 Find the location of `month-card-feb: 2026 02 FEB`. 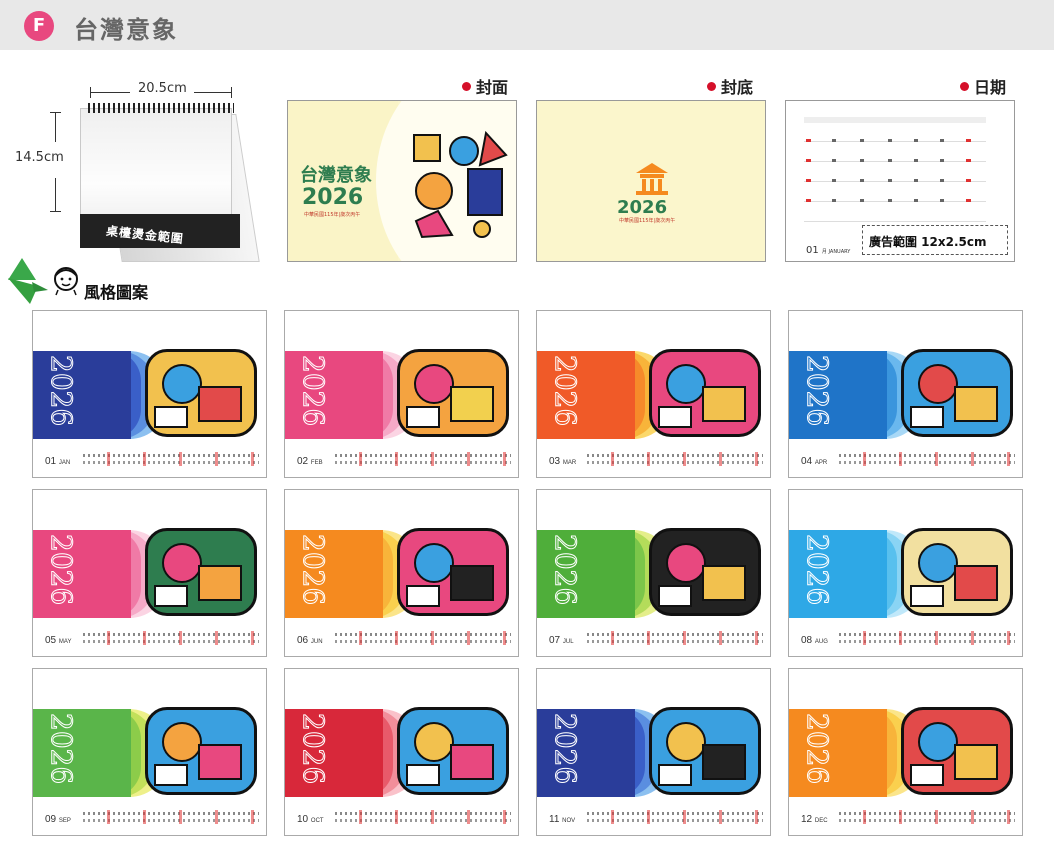

month-card-feb: 2026 02 FEB is located at coordinates (401, 394).